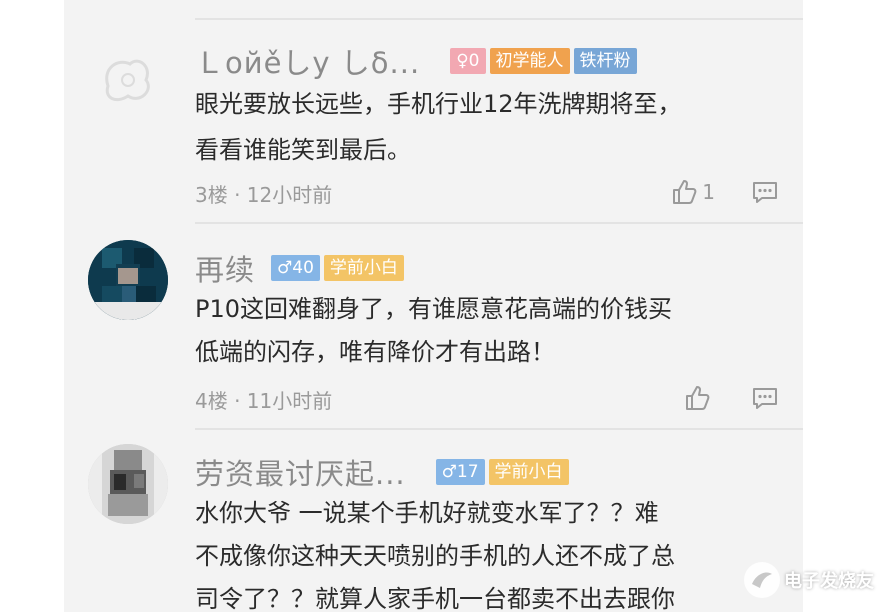 This screenshot has width=896, height=612. I want to click on watermark: 电子发烧友, so click(819, 580).